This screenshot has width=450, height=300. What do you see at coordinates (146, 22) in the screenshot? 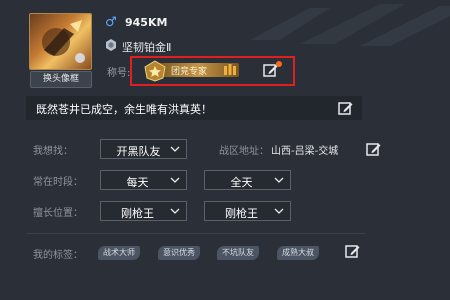
I see `distance: 945KM` at bounding box center [146, 22].